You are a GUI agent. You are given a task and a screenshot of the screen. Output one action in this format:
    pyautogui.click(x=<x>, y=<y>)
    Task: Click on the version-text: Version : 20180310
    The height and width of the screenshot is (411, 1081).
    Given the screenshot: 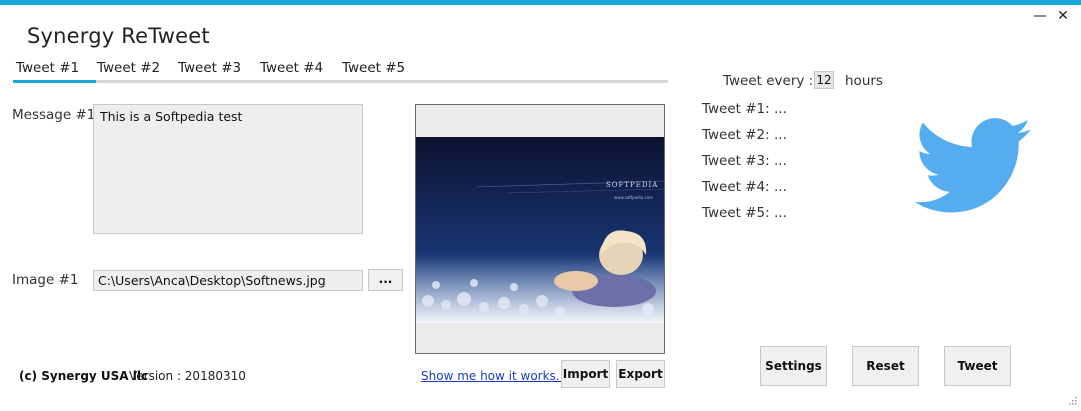 What is the action you would take?
    pyautogui.click(x=187, y=376)
    